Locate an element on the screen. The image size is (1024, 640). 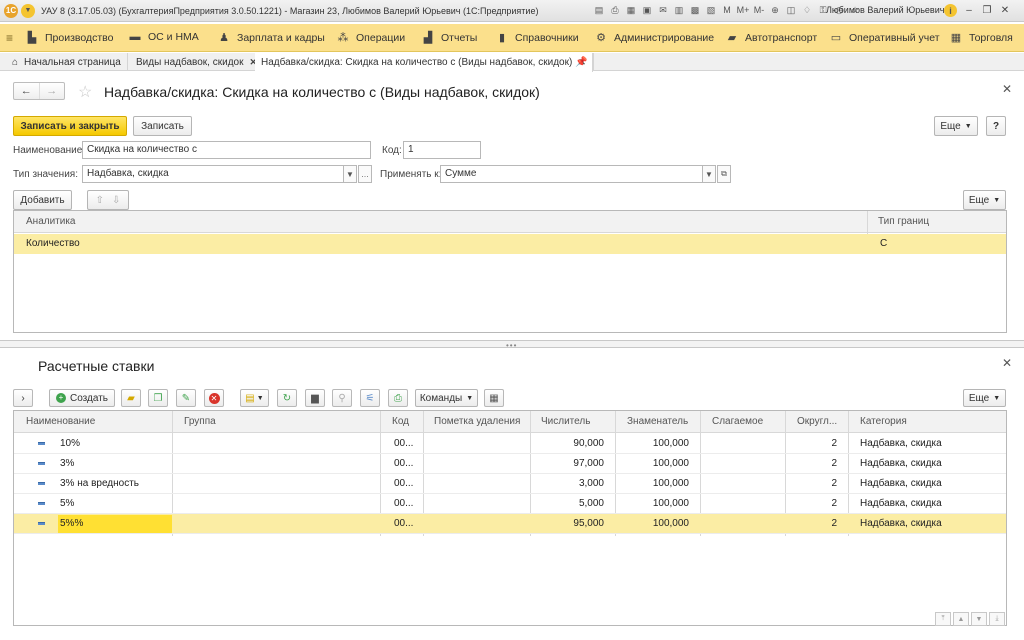
close-window-icon: ✕ is located at coordinates (1005, 10).